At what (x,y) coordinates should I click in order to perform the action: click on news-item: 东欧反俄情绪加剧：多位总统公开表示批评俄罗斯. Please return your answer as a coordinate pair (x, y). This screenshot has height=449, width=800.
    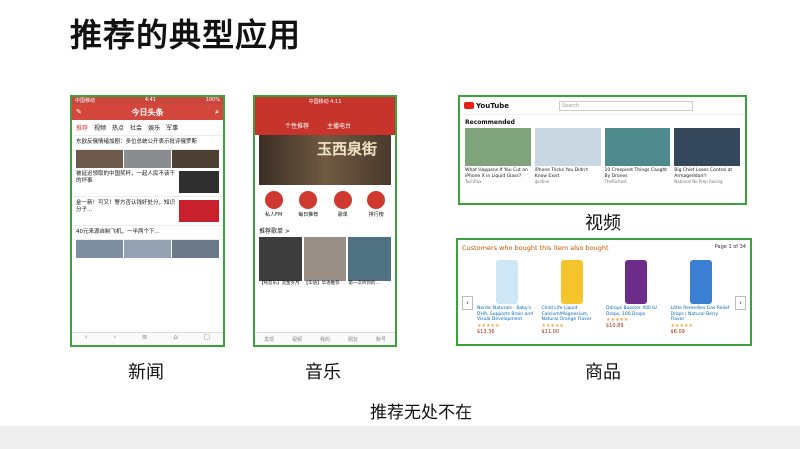
    Looking at the image, I should click on (147, 143).